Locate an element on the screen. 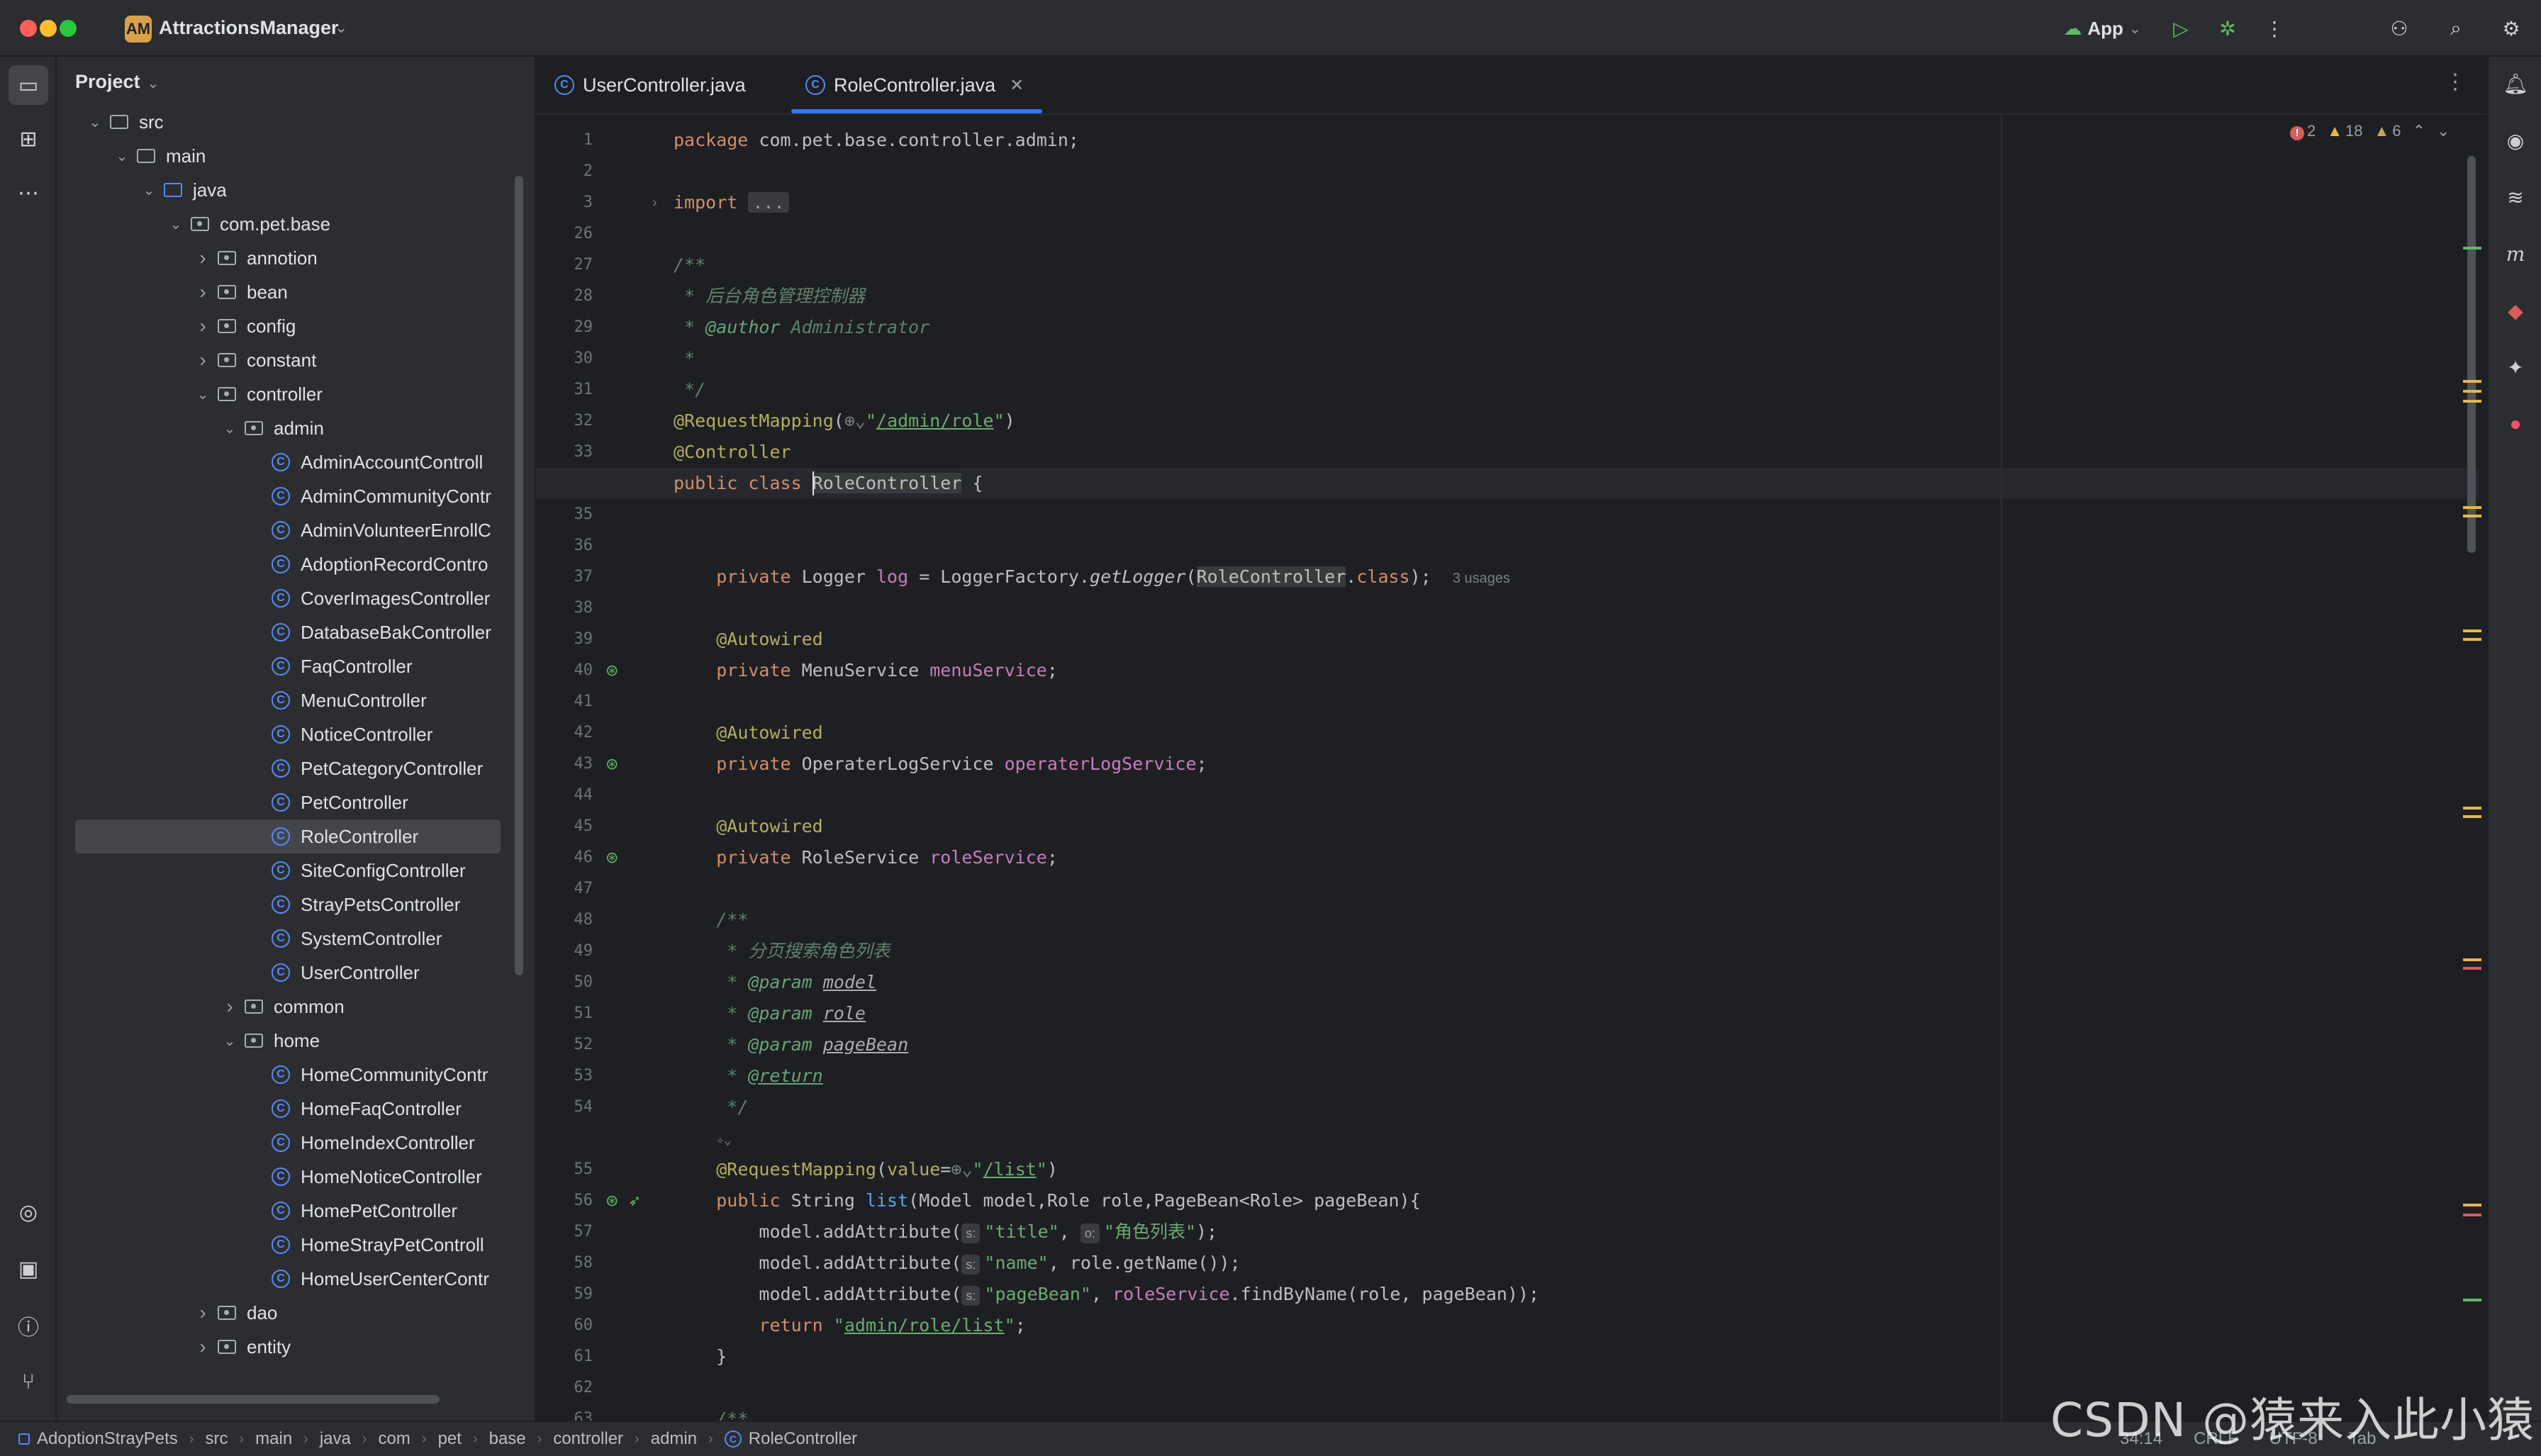  tree-class-item: C AdminVolunteerEnrollC is located at coordinates (291, 530).